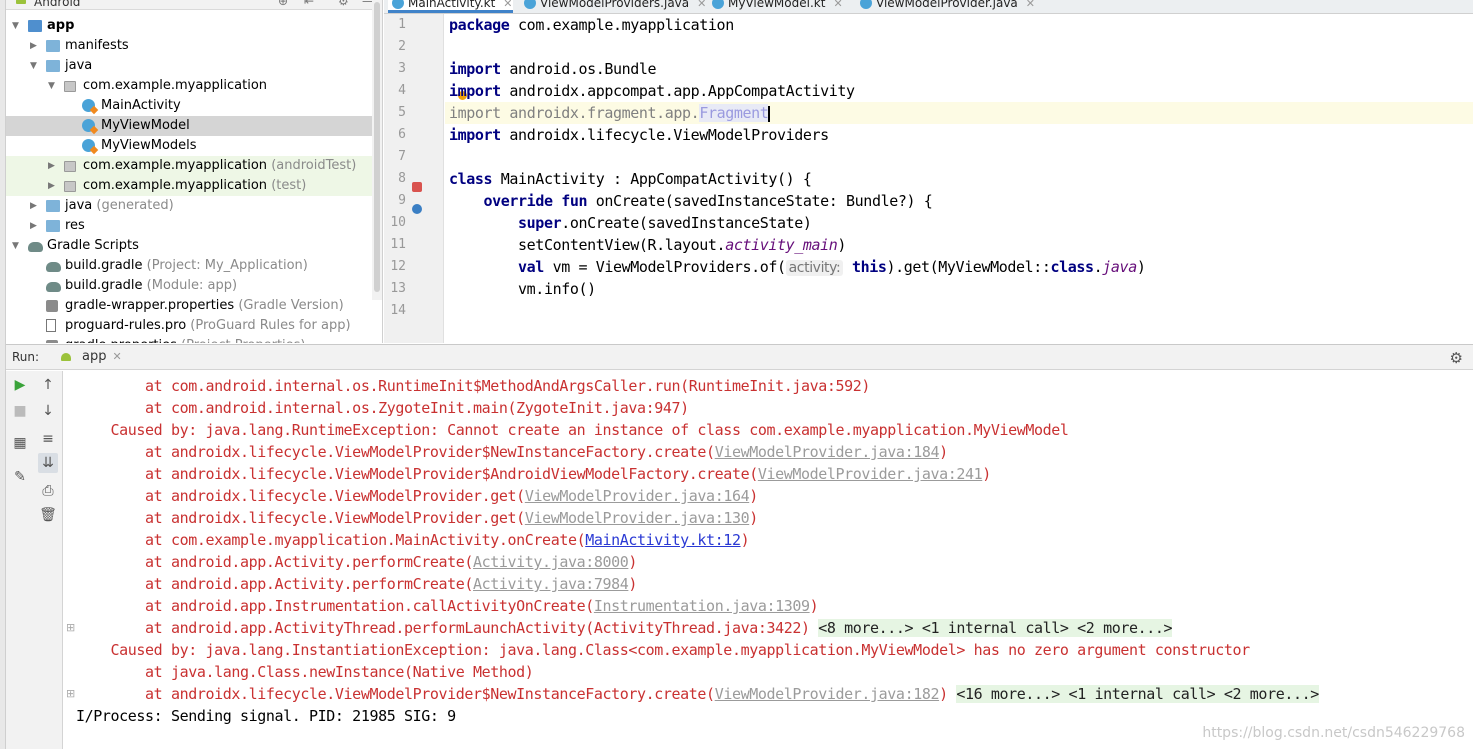 The image size is (1473, 749). I want to click on editor-tab-label: MyViewModel.kt, so click(777, 5).